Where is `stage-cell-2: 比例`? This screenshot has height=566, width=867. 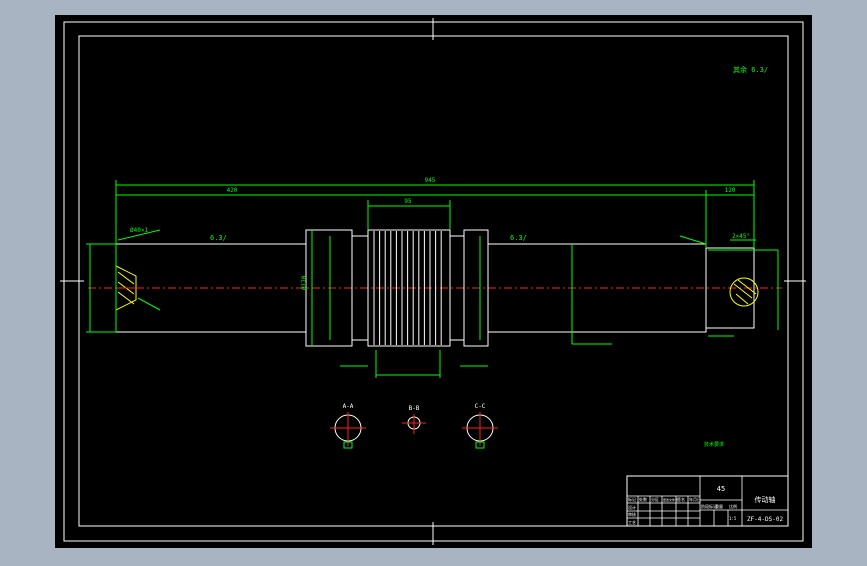
stage-cell-2: 比例 is located at coordinates (733, 506).